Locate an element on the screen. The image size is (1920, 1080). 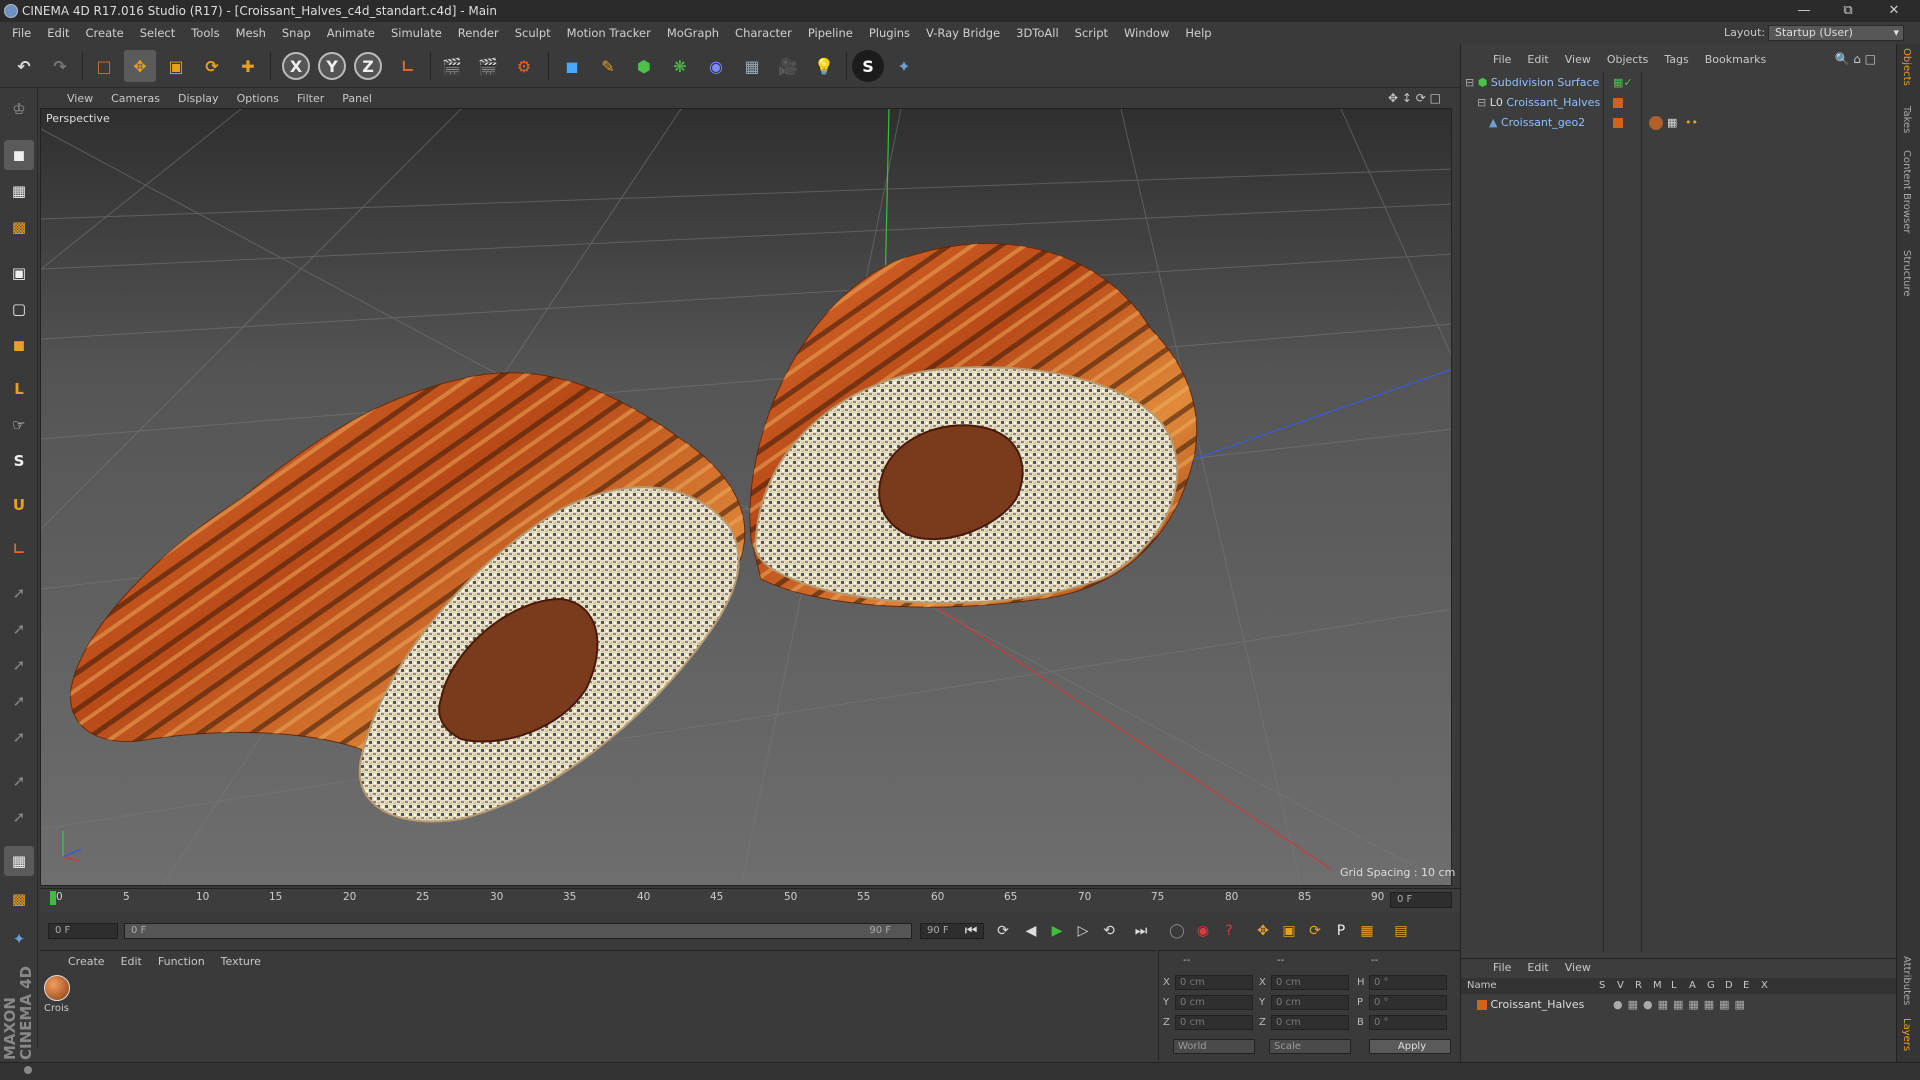
viewport-menu-options: Options is located at coordinates (258, 98).